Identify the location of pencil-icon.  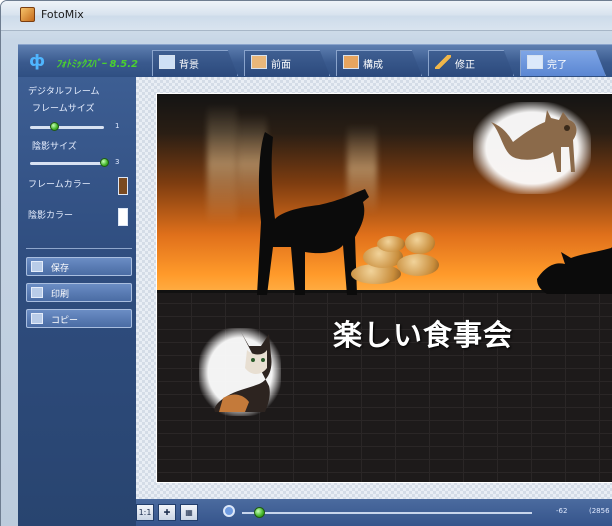
(443, 62).